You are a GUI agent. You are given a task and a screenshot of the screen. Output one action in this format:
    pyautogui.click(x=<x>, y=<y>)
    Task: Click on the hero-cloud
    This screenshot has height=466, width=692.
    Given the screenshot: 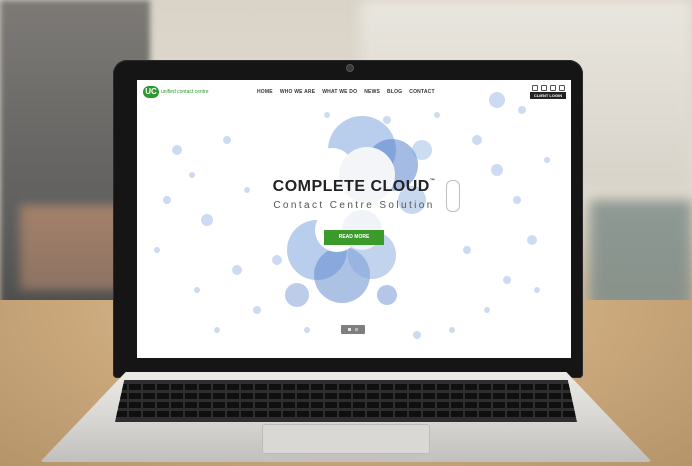 What is the action you would take?
    pyautogui.click(x=358, y=211)
    